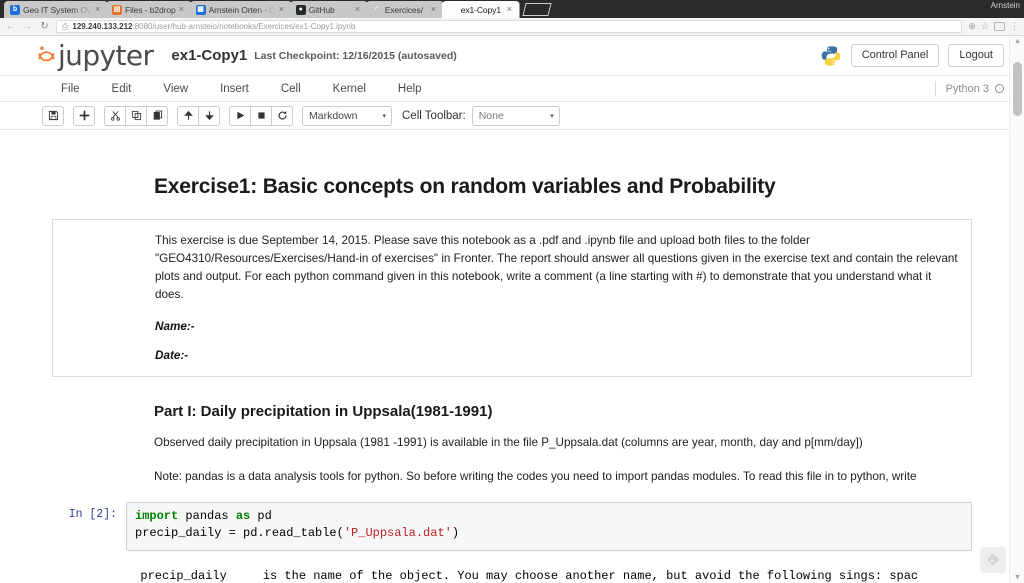 This screenshot has height=583, width=1024. Describe the element at coordinates (972, 26) in the screenshot. I see `zoom-icon: ⊕` at that location.